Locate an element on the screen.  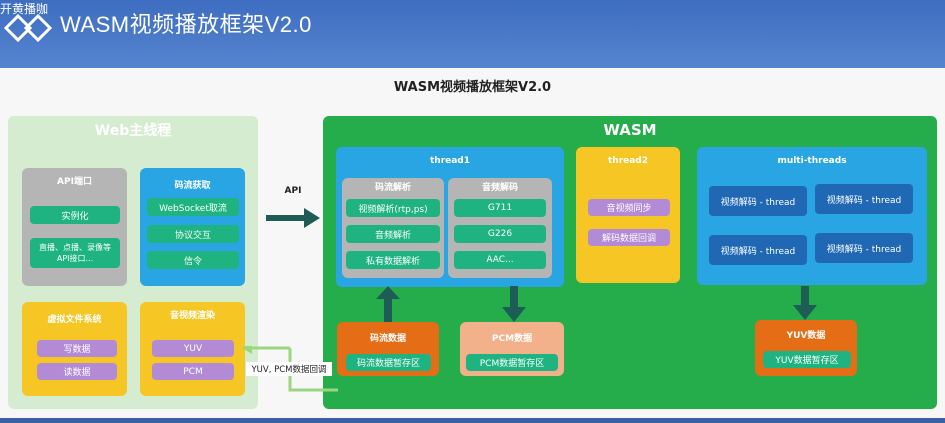
stream-buffer-item: 码流数据暂存区 is located at coordinates (388, 362).